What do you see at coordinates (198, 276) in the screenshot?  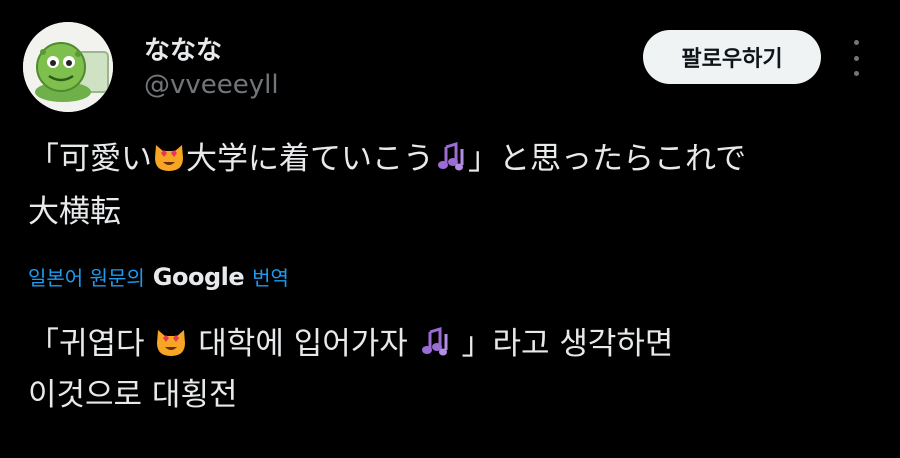 I see `google-logo: Google` at bounding box center [198, 276].